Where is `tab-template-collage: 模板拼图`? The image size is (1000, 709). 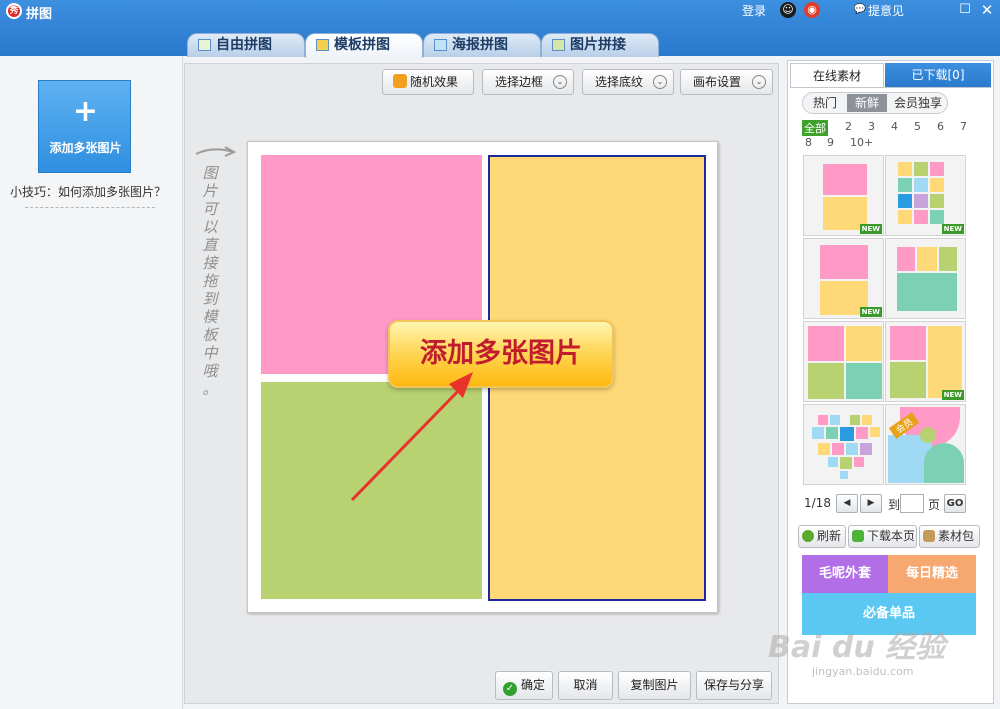 tab-template-collage: 模板拼图 is located at coordinates (364, 45).